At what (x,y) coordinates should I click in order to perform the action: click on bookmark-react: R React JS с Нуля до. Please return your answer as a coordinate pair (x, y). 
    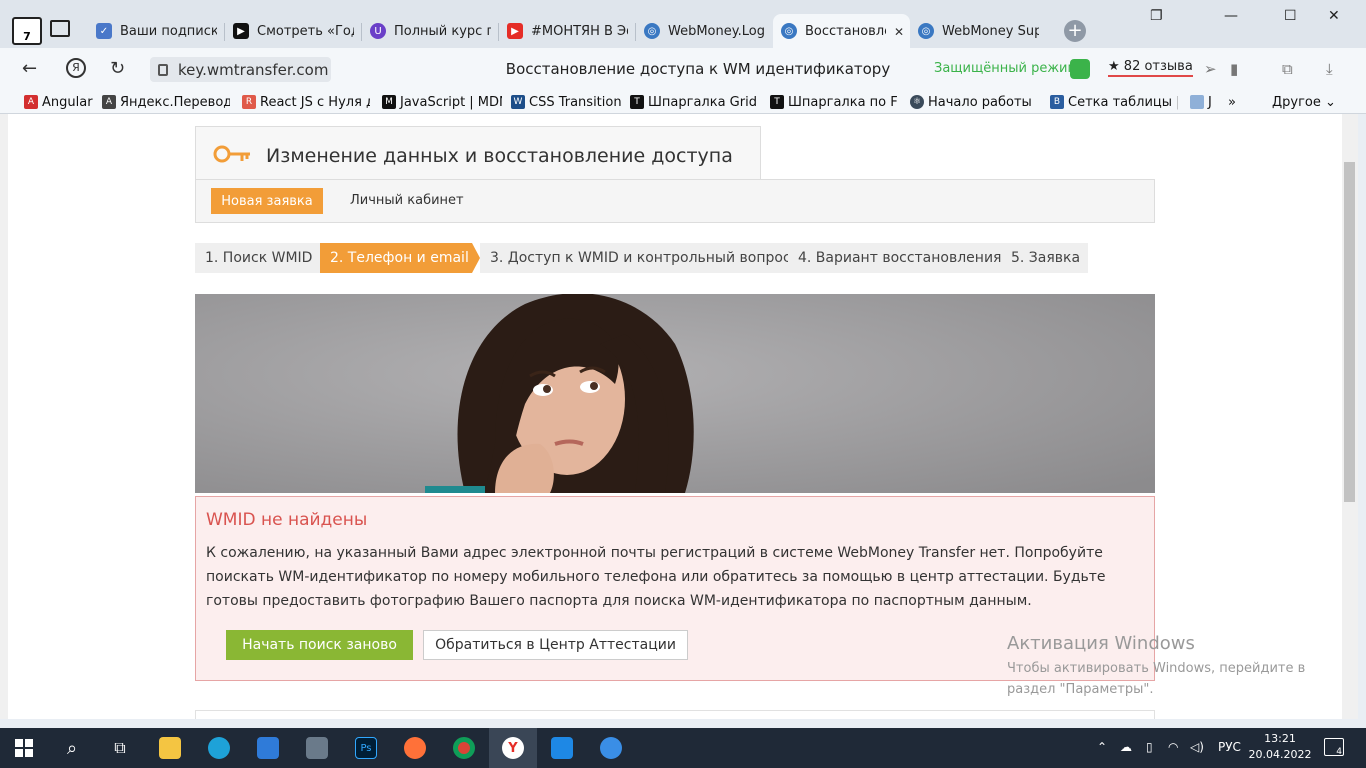
    Looking at the image, I should click on (306, 102).